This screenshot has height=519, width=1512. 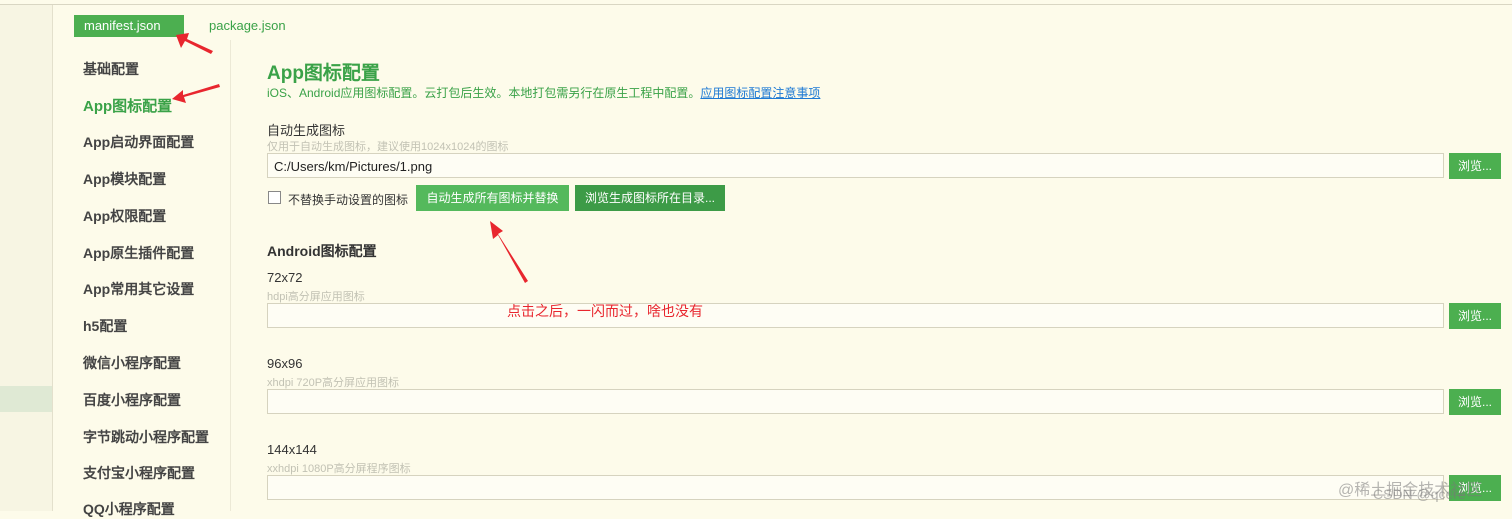 I want to click on arrow-to-app-icon-item, so click(x=196, y=93).